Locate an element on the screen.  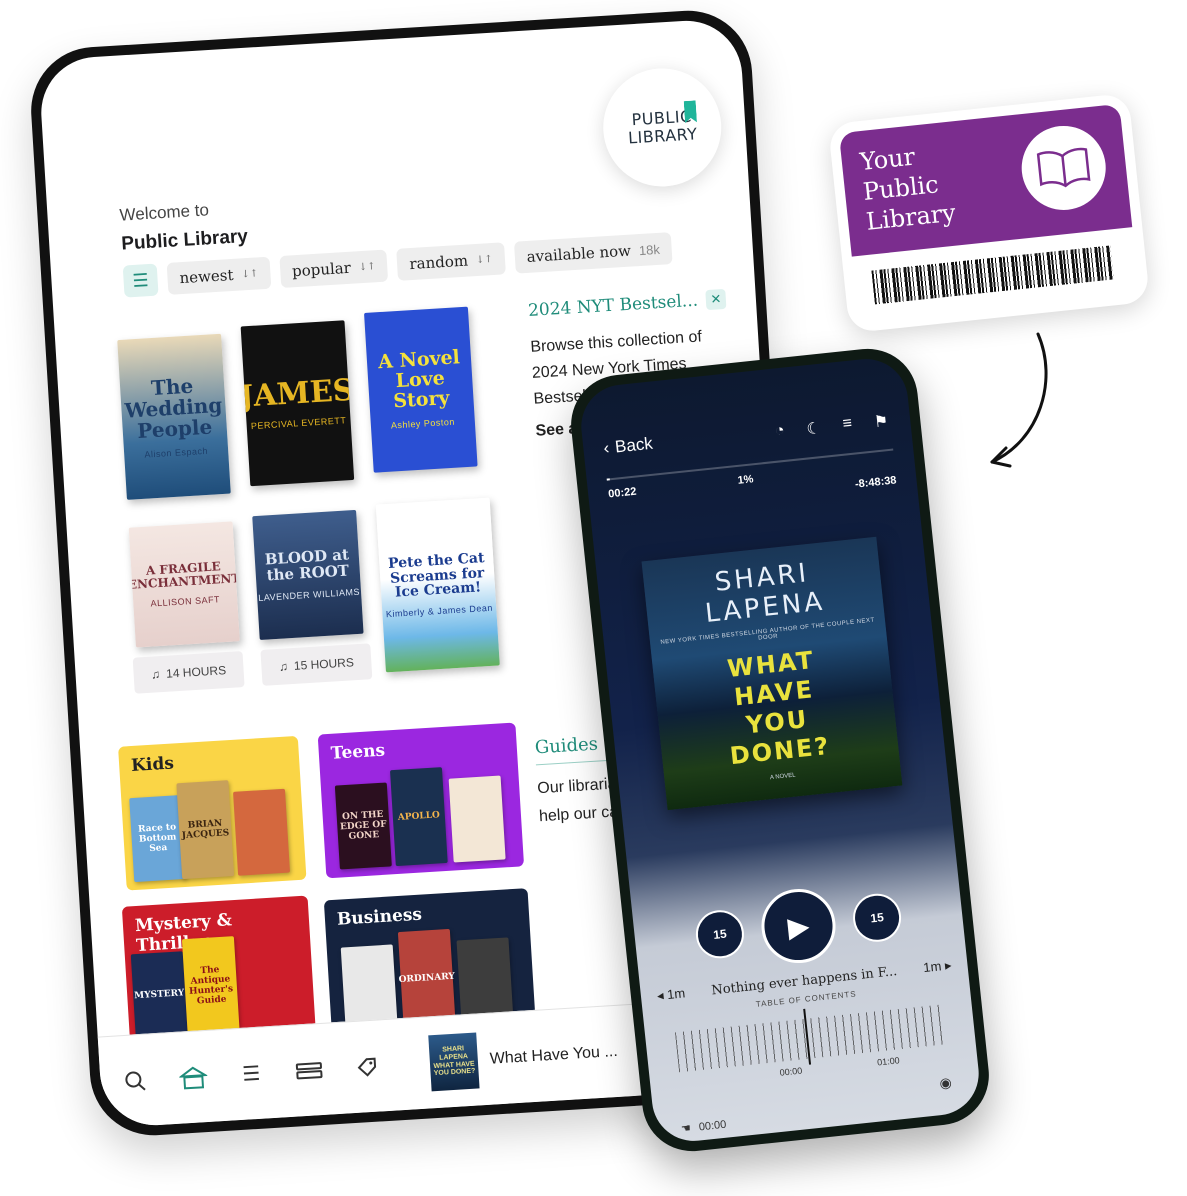
previous-chapter-button: ◂ 1m is located at coordinates (671, 994).